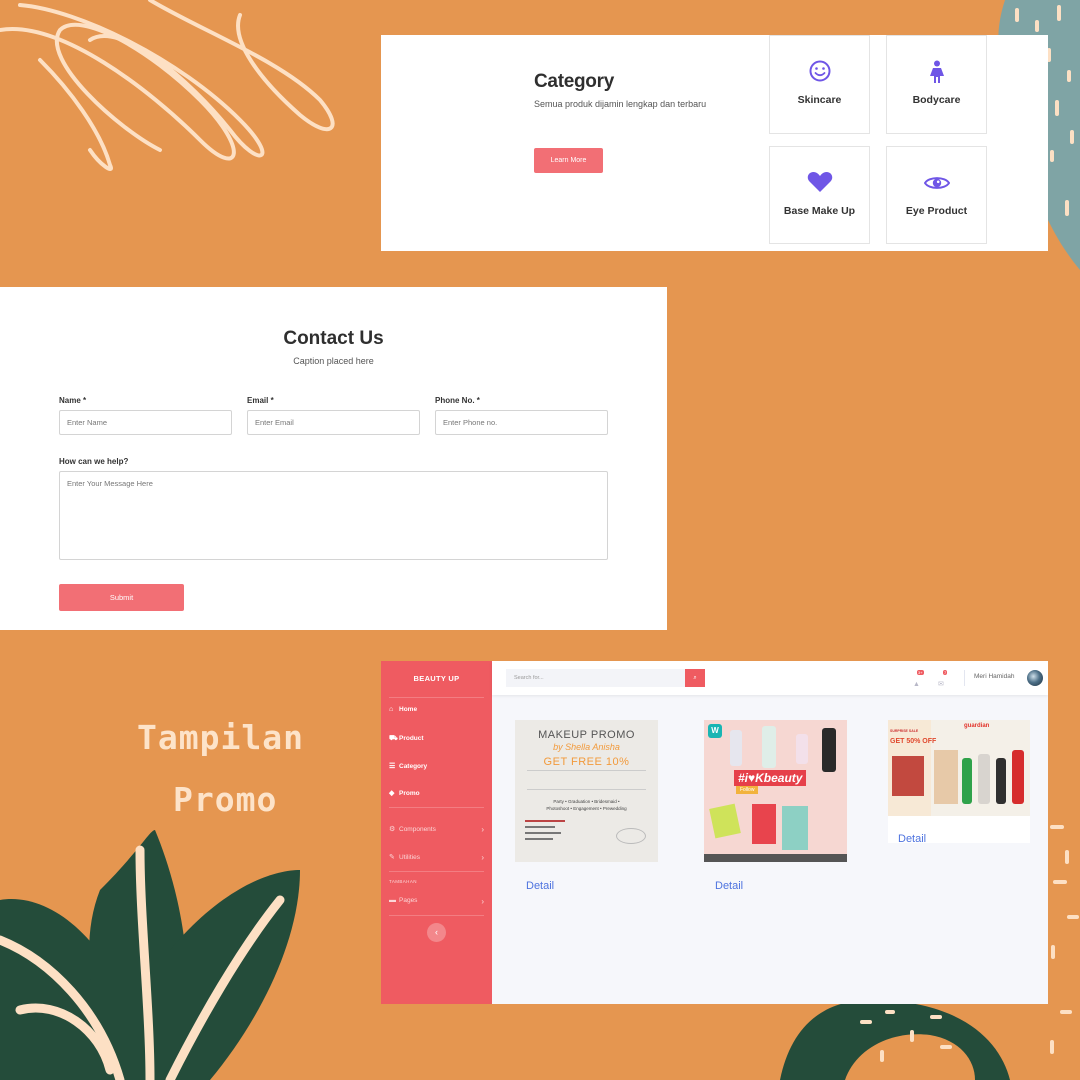  Describe the element at coordinates (936, 211) in the screenshot. I see `category-label-eye-product: Eye Product` at that location.